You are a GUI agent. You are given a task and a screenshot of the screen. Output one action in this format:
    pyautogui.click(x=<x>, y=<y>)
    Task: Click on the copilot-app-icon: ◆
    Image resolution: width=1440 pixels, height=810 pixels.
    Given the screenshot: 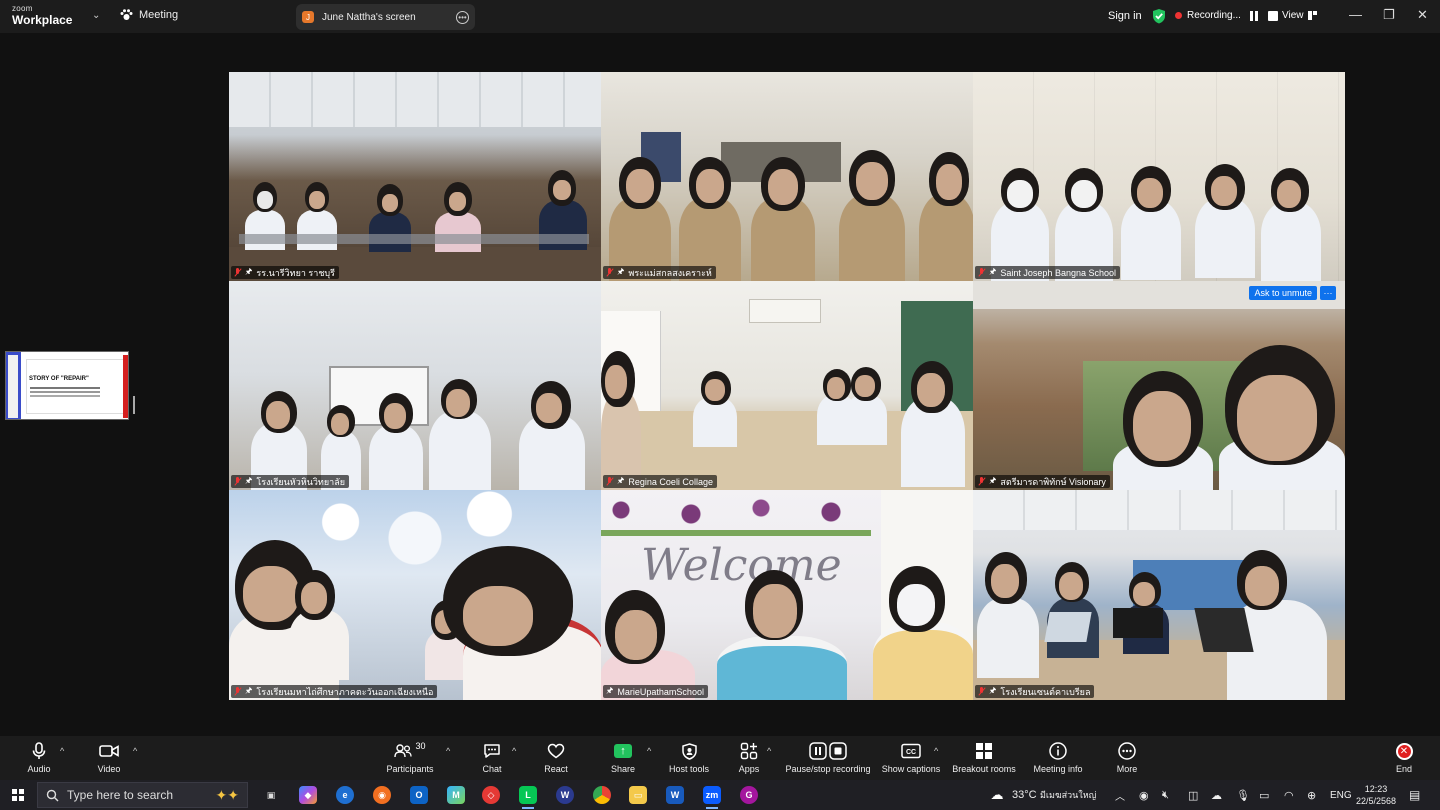 What is the action you would take?
    pyautogui.click(x=308, y=795)
    